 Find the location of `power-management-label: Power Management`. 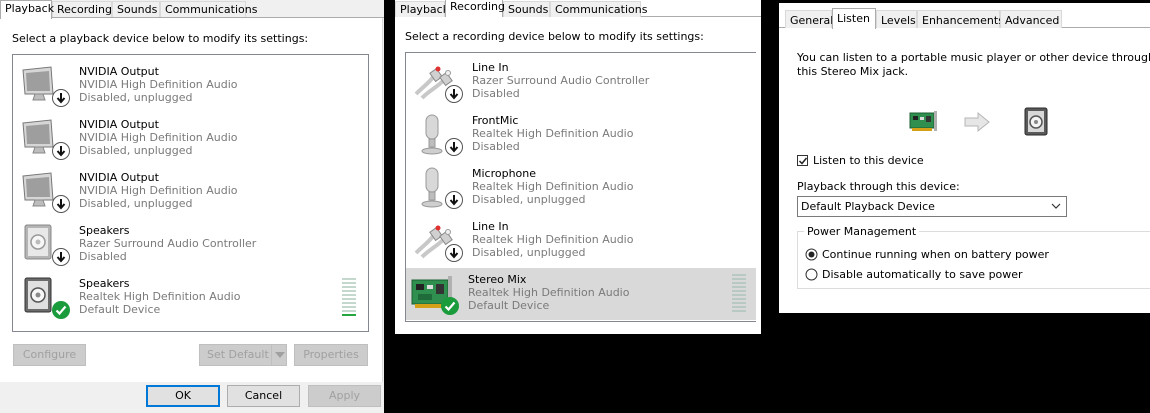

power-management-label: Power Management is located at coordinates (862, 231).